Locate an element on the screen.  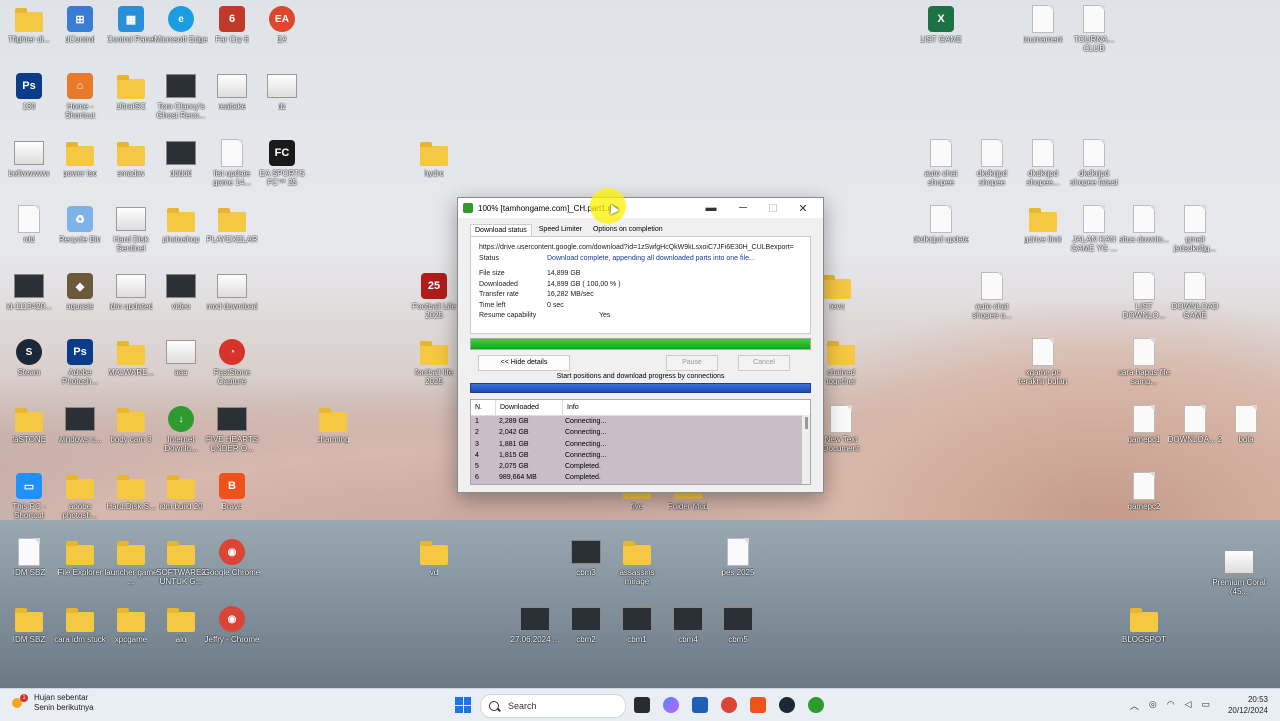
battery-icon: ▭ is located at coordinates (1205, 705).